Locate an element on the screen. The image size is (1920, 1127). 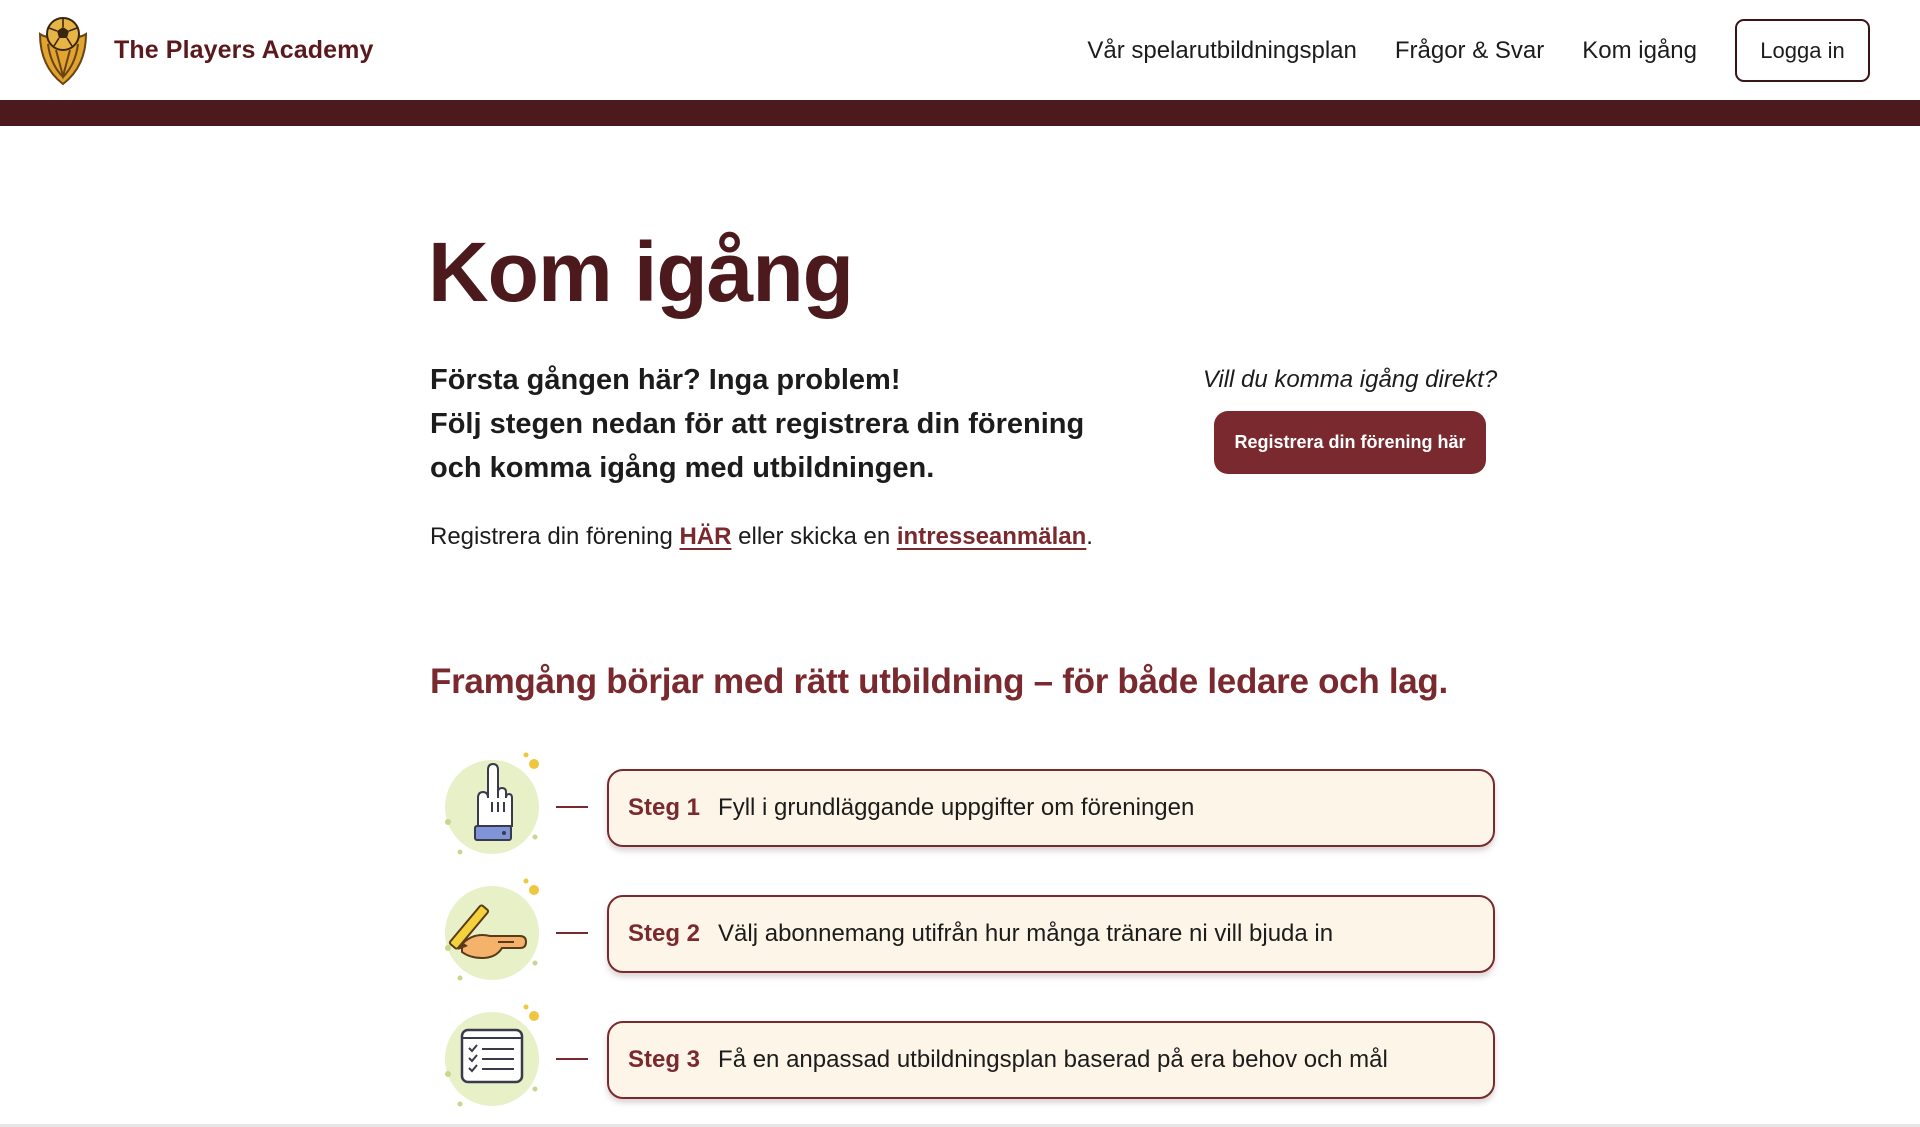
nav-link-spelarutbildningsplan: Vår spelarutbildningsplan is located at coordinates (1222, 51).